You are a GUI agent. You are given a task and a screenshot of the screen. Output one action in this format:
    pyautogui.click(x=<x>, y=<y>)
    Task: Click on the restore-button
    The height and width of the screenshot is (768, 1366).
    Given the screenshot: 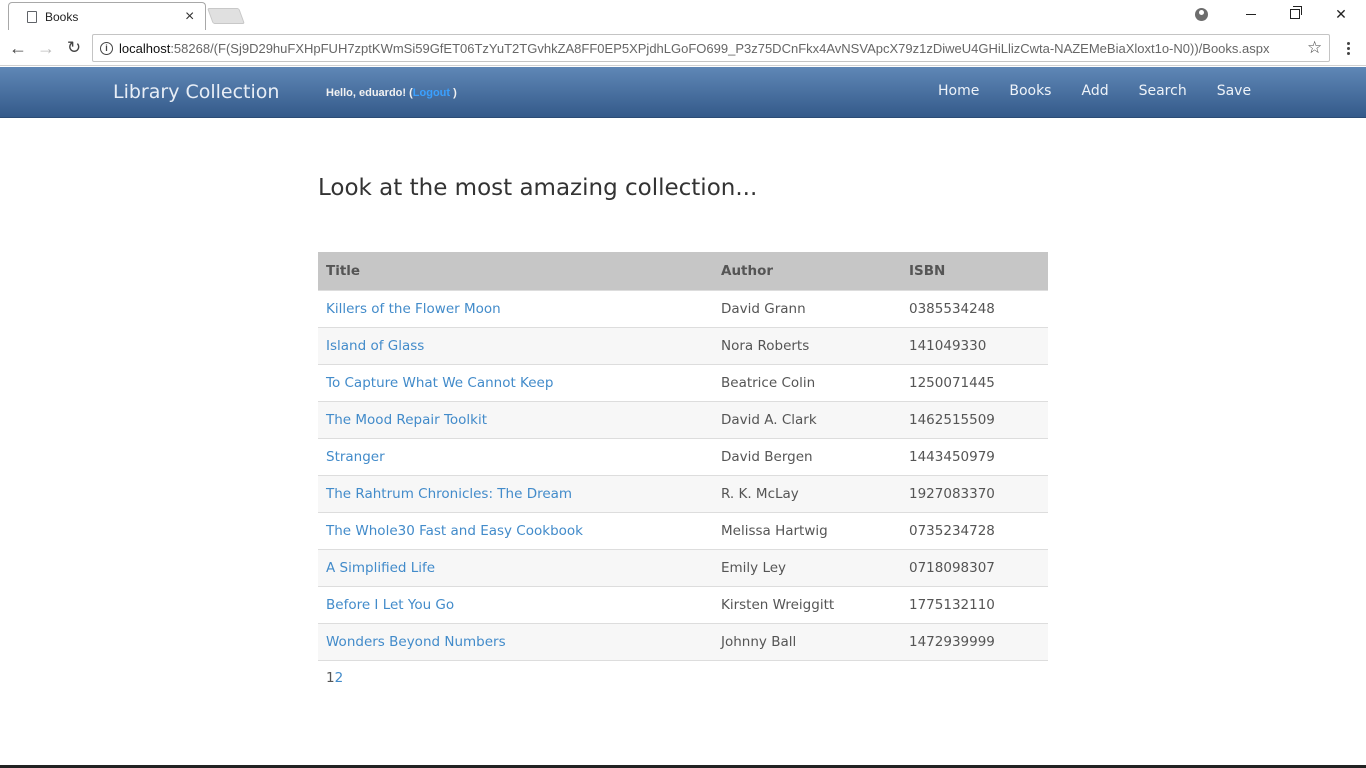 What is the action you would take?
    pyautogui.click(x=1295, y=14)
    